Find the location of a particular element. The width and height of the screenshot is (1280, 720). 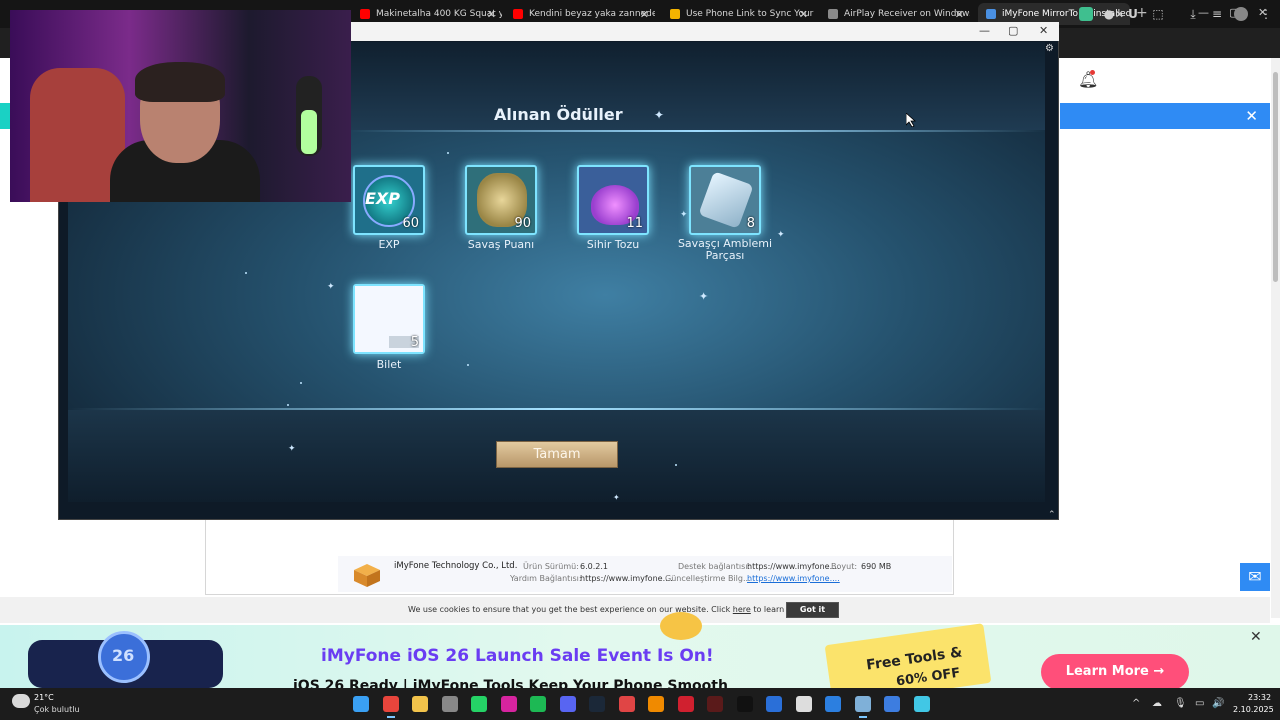

calendar-icon is located at coordinates (626, 704).